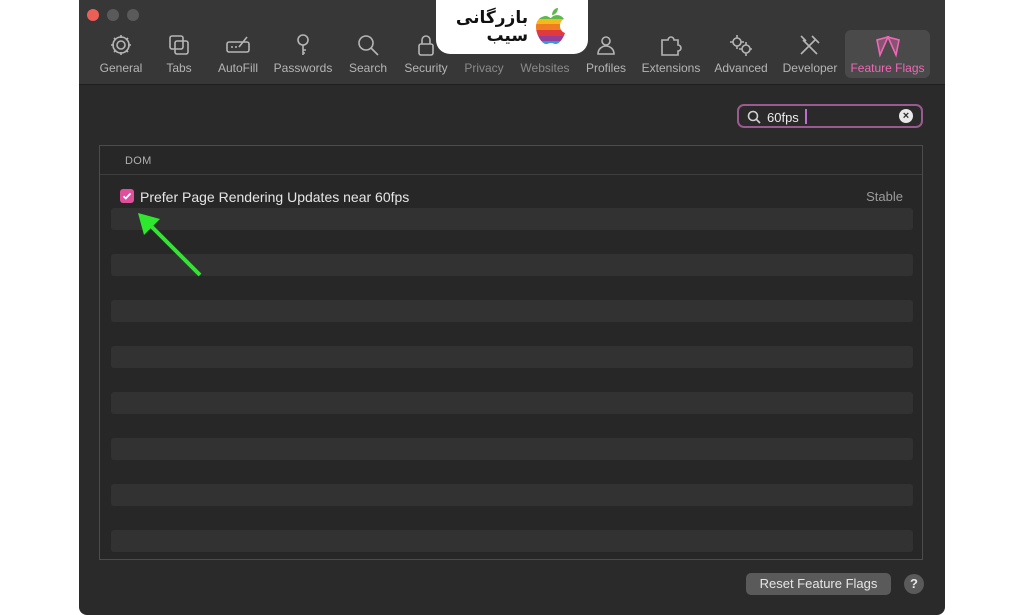 Image resolution: width=1024 pixels, height=615 pixels. I want to click on tab-label: General, so click(121, 68).